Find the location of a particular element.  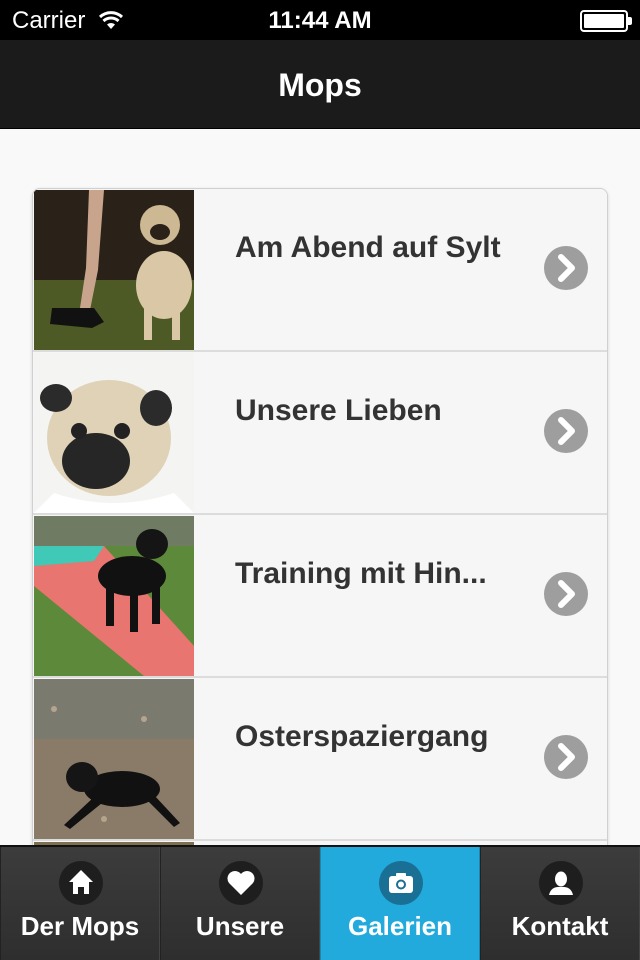

status-bar: Carrier 11:44 AM is located at coordinates (320, 20).